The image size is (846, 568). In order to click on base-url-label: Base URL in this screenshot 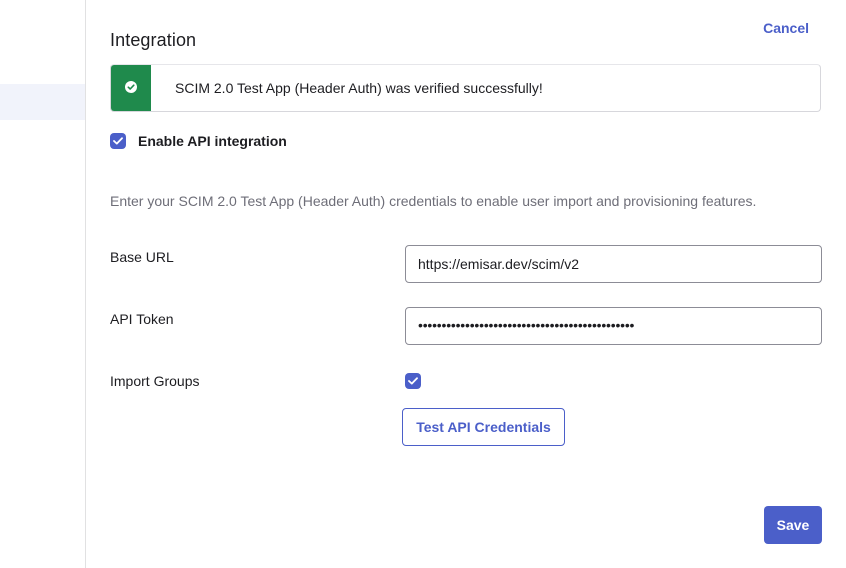, I will do `click(142, 257)`.